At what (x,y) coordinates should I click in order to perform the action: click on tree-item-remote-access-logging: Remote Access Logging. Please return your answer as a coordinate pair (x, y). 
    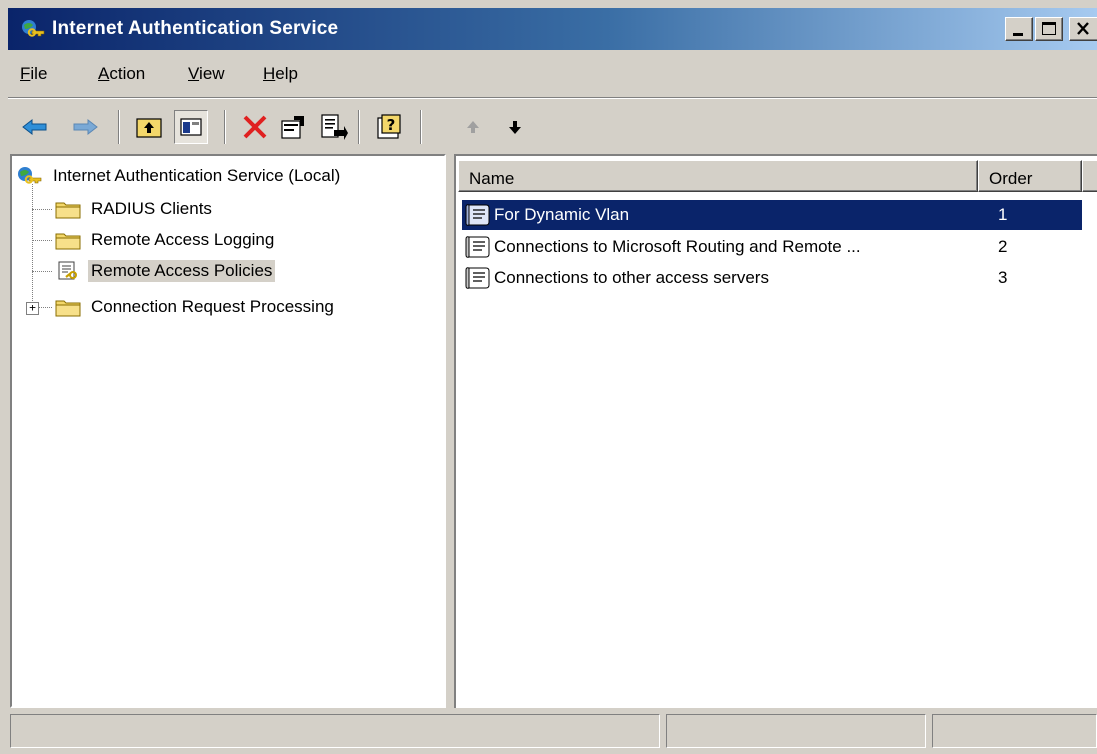
    Looking at the image, I should click on (165, 240).